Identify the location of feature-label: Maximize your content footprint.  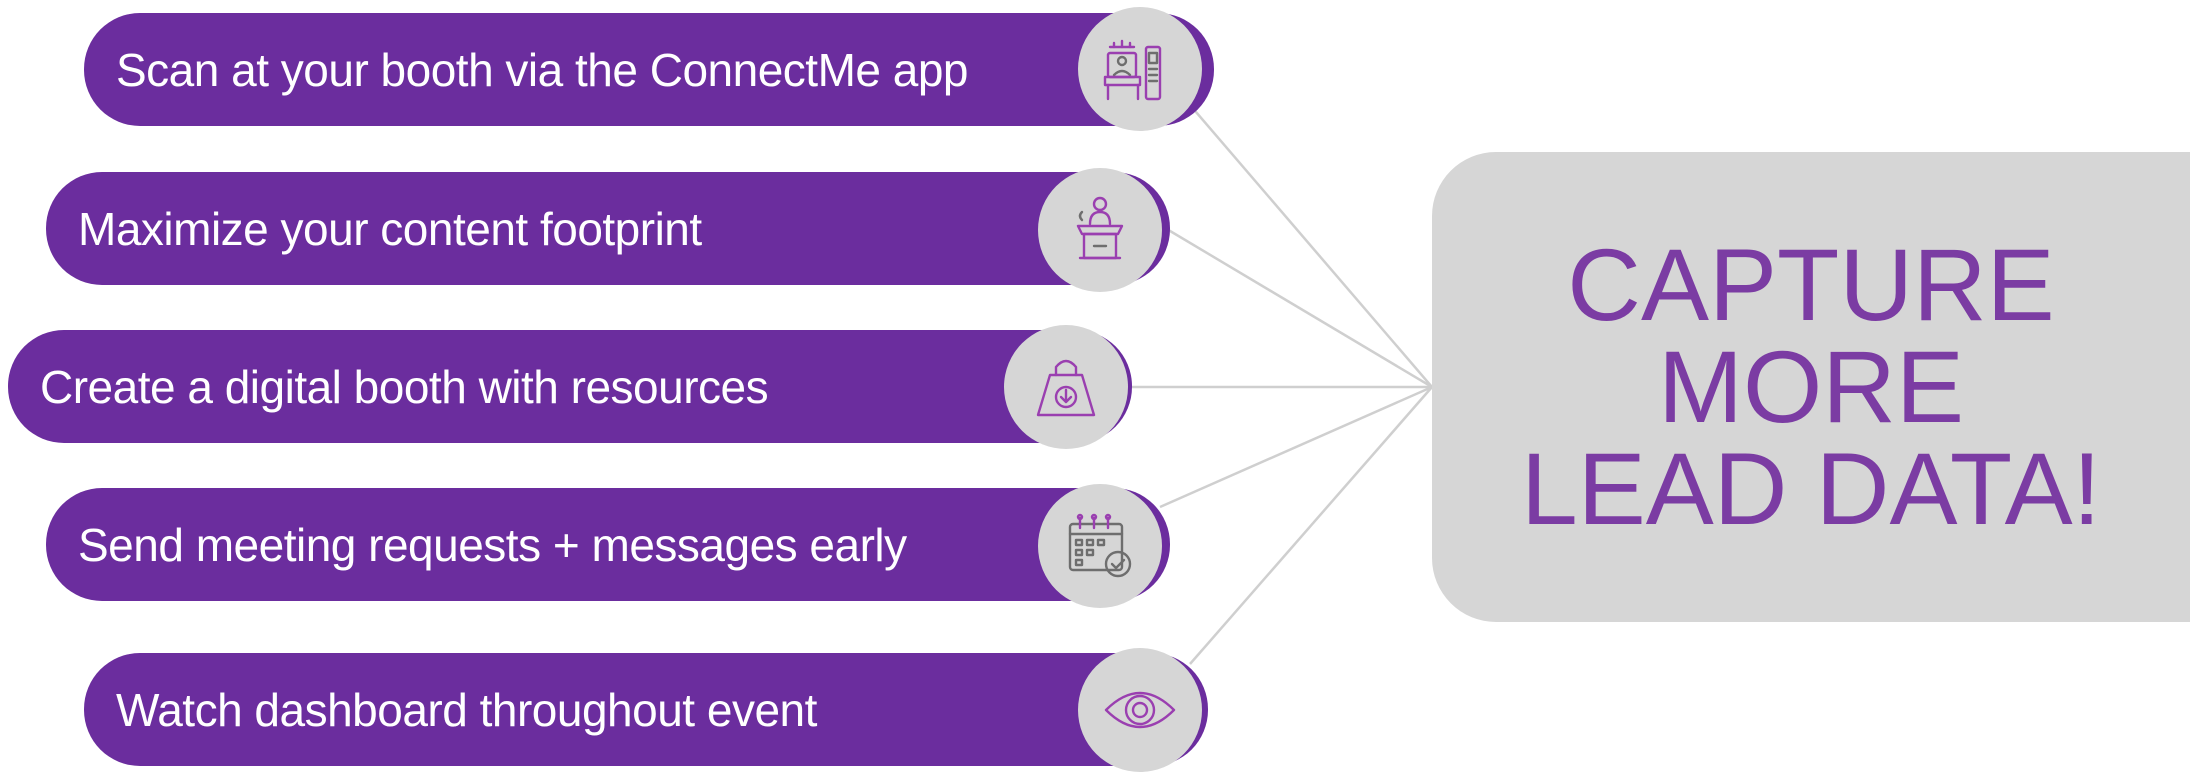
(390, 228).